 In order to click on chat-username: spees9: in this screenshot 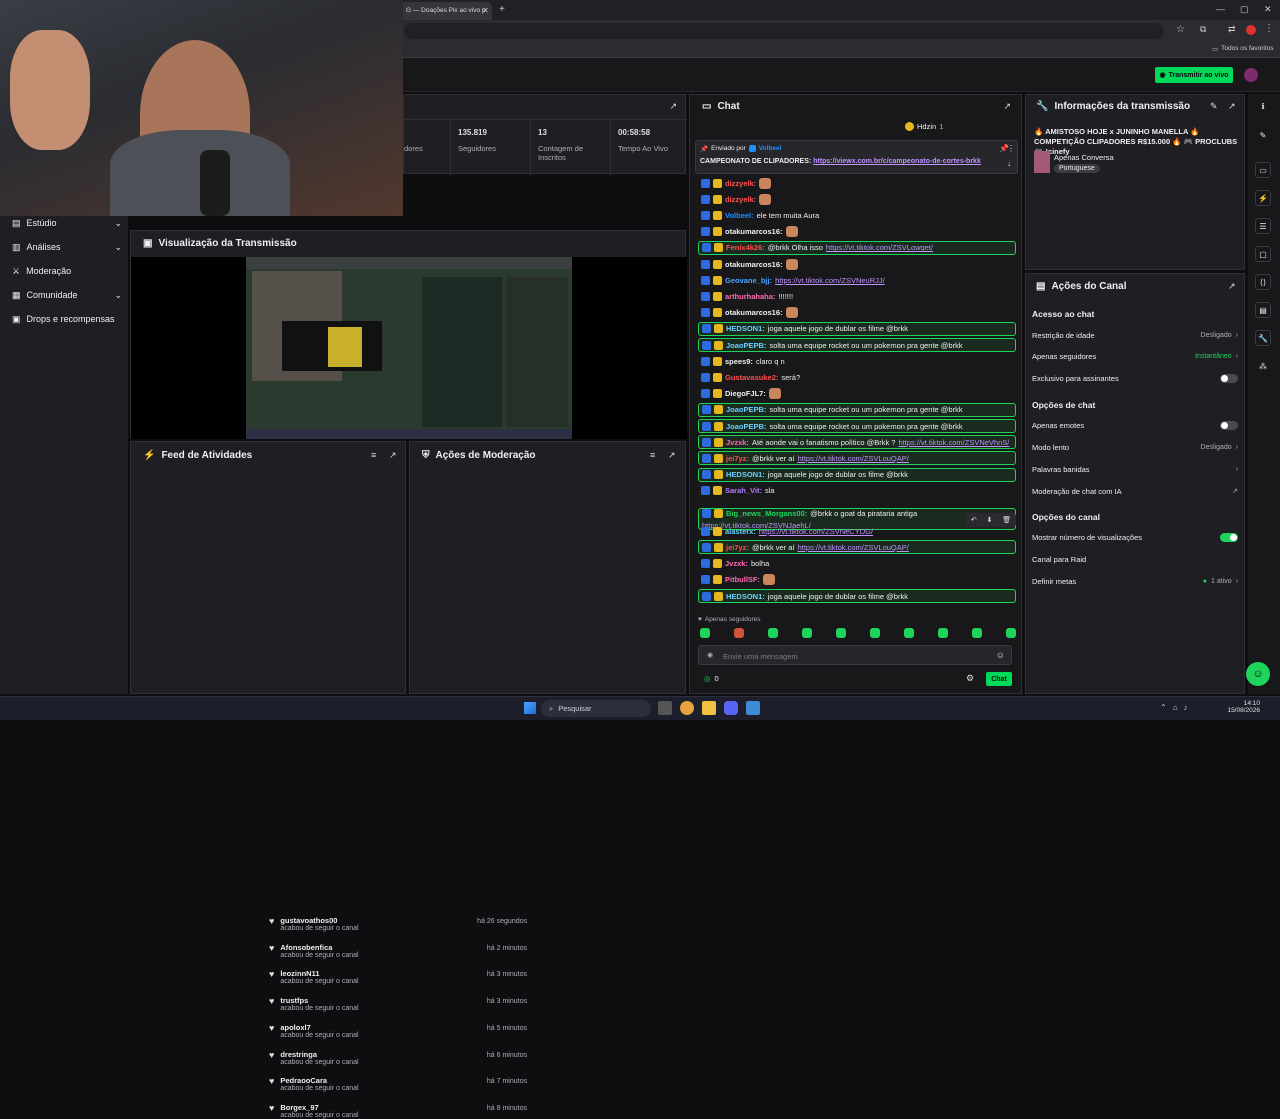, I will do `click(739, 361)`.